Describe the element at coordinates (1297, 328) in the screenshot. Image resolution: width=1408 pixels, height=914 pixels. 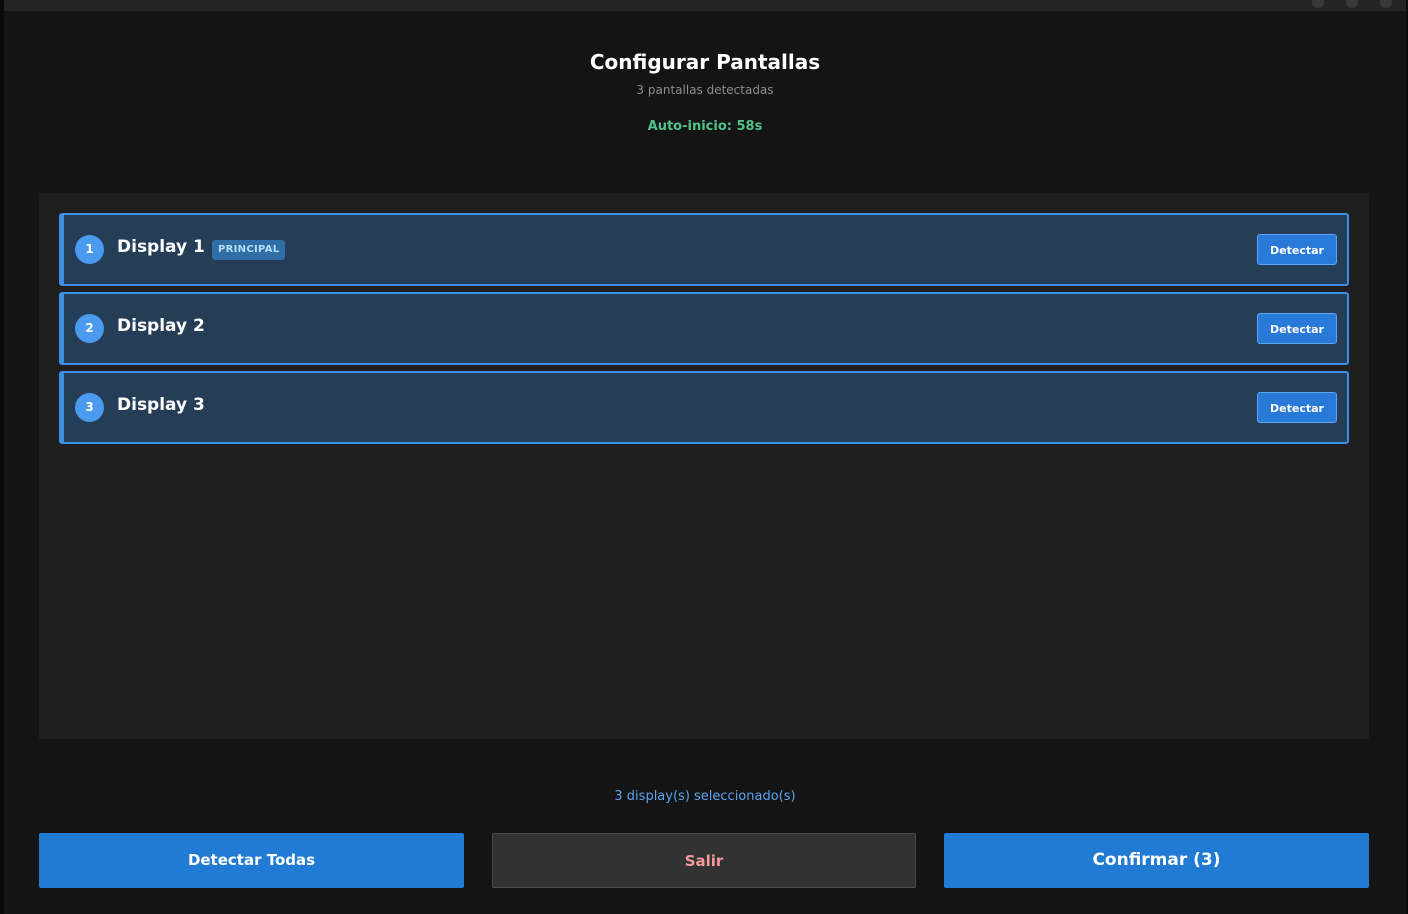
I see `detect-display-2-button: Detectar` at that location.